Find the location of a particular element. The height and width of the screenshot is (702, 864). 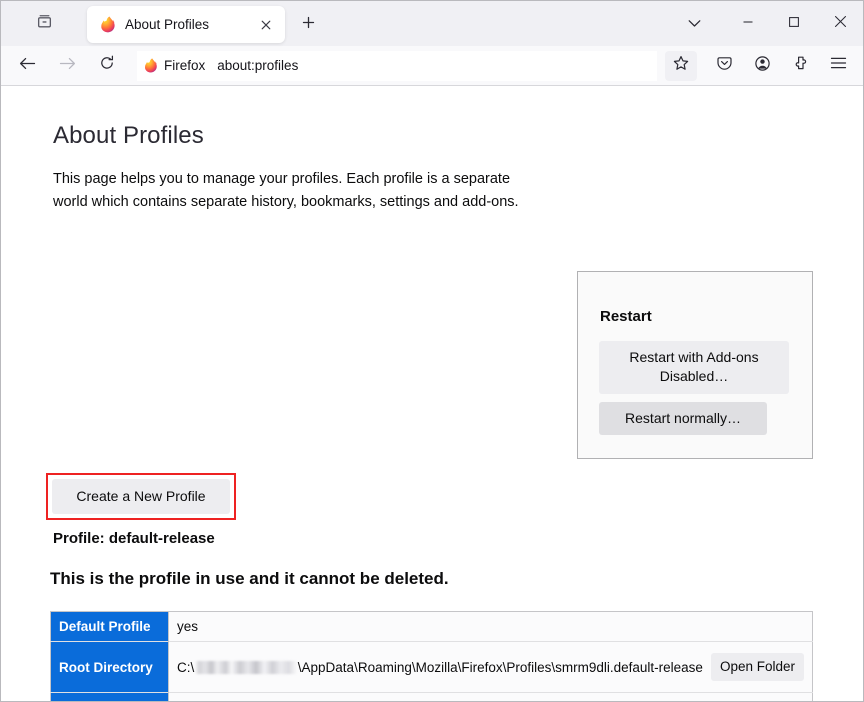

list-all-tabs-button is located at coordinates (694, 24).